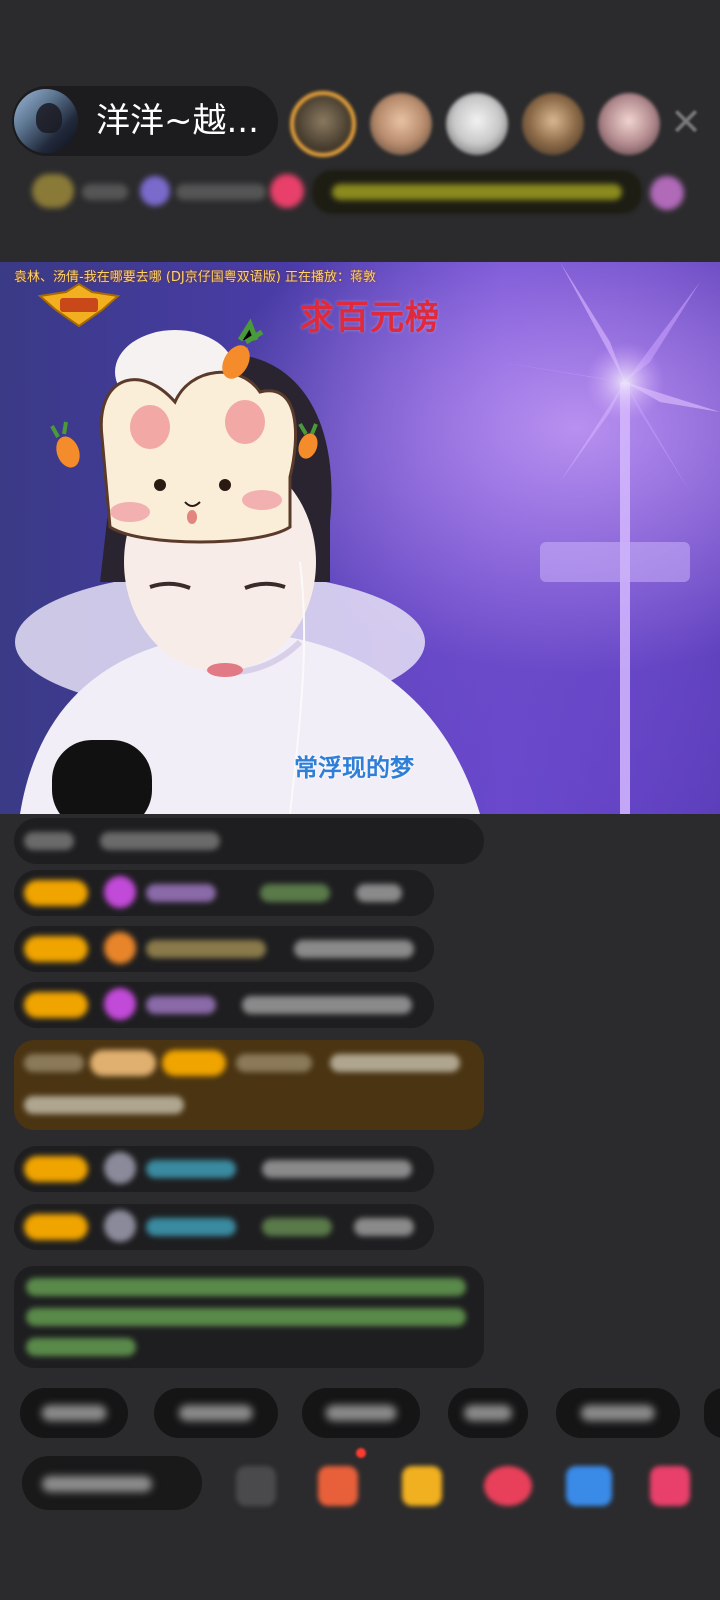 The height and width of the screenshot is (1600, 720). Describe the element at coordinates (53, 191) in the screenshot. I see `rank-badge-icon` at that location.